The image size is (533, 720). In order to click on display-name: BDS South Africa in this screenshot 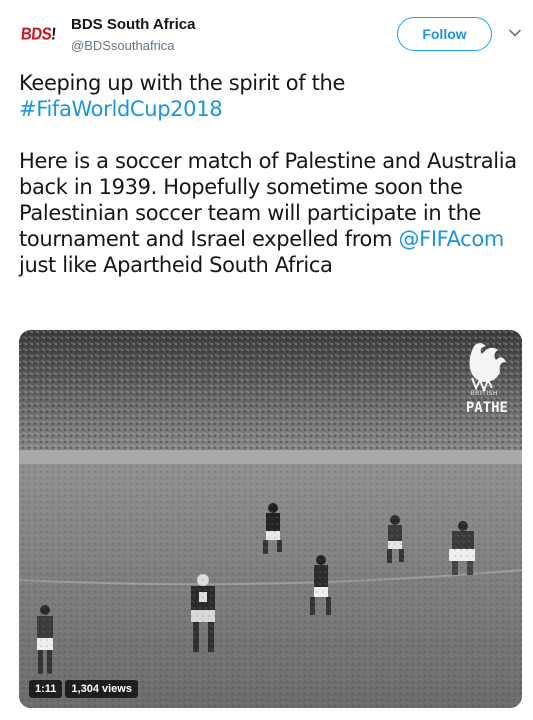, I will do `click(133, 24)`.